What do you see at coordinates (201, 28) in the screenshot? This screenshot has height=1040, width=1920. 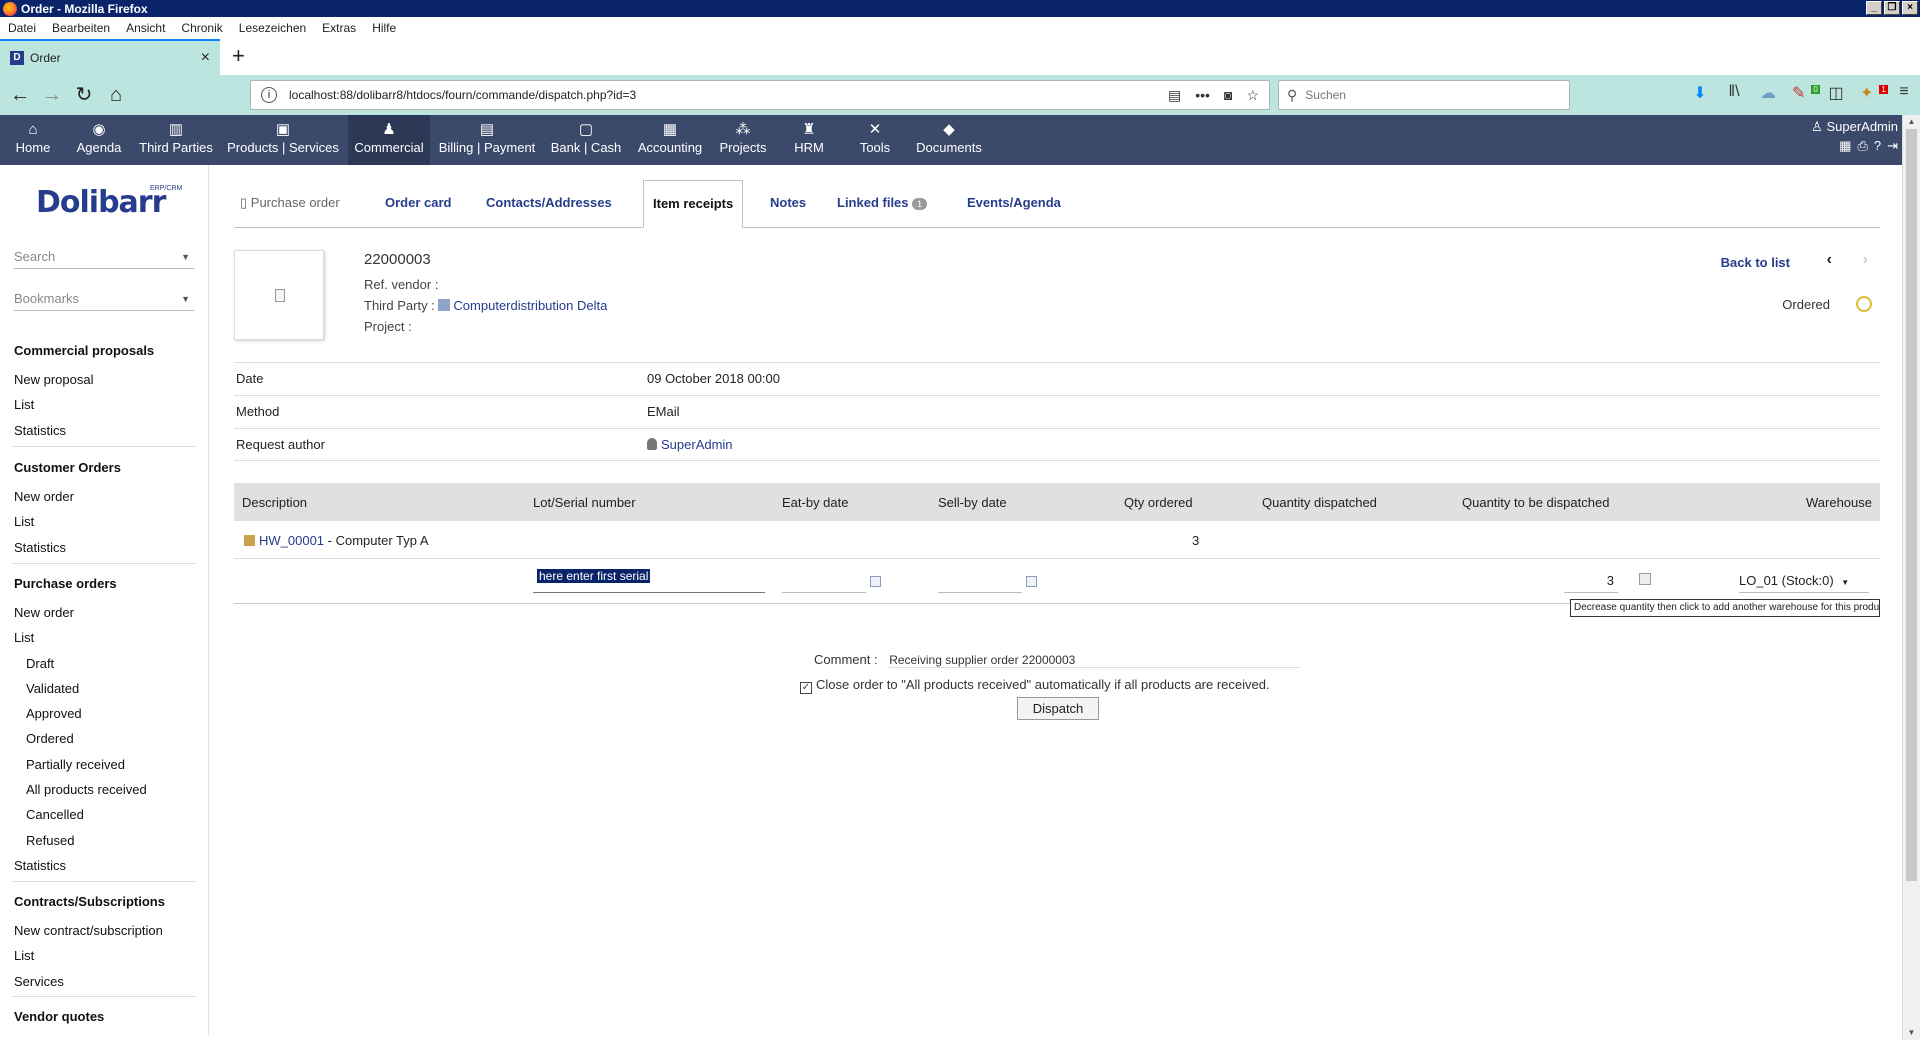 I see `menu-chronik: Chronik` at bounding box center [201, 28].